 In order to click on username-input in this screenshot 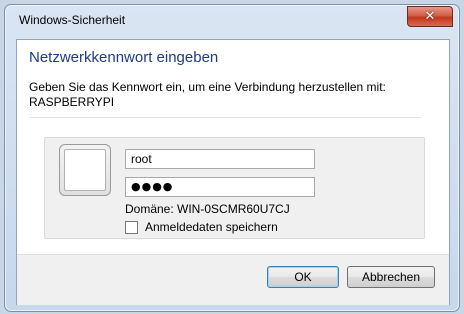, I will do `click(220, 159)`.